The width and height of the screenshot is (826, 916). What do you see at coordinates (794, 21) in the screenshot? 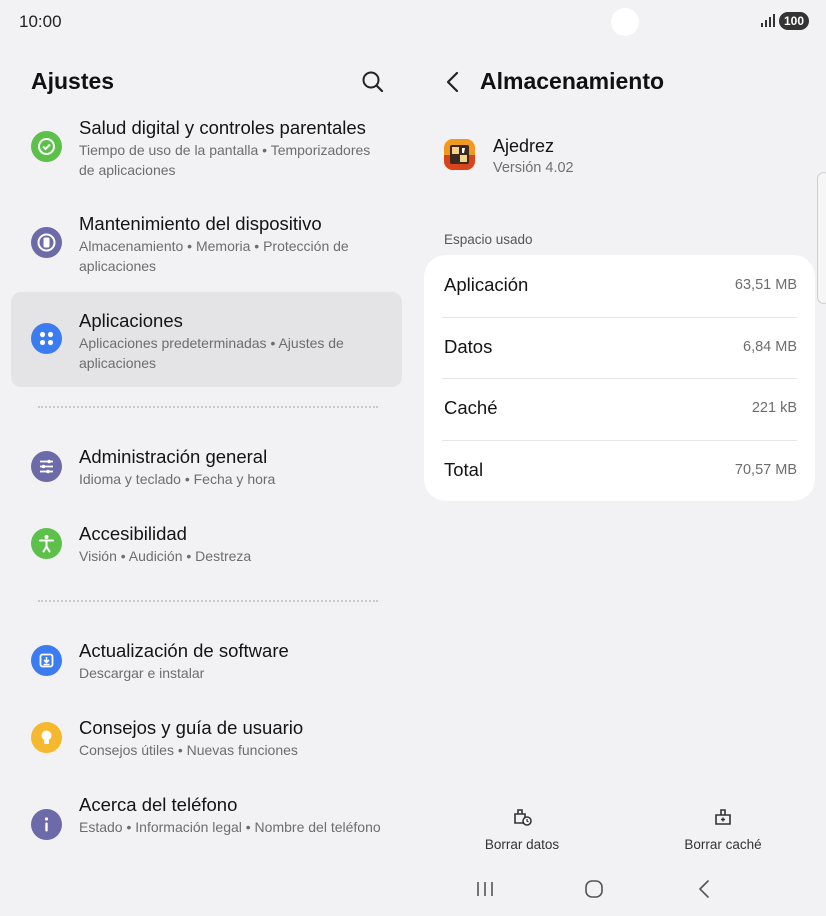
I see `battery-icon: 100` at bounding box center [794, 21].